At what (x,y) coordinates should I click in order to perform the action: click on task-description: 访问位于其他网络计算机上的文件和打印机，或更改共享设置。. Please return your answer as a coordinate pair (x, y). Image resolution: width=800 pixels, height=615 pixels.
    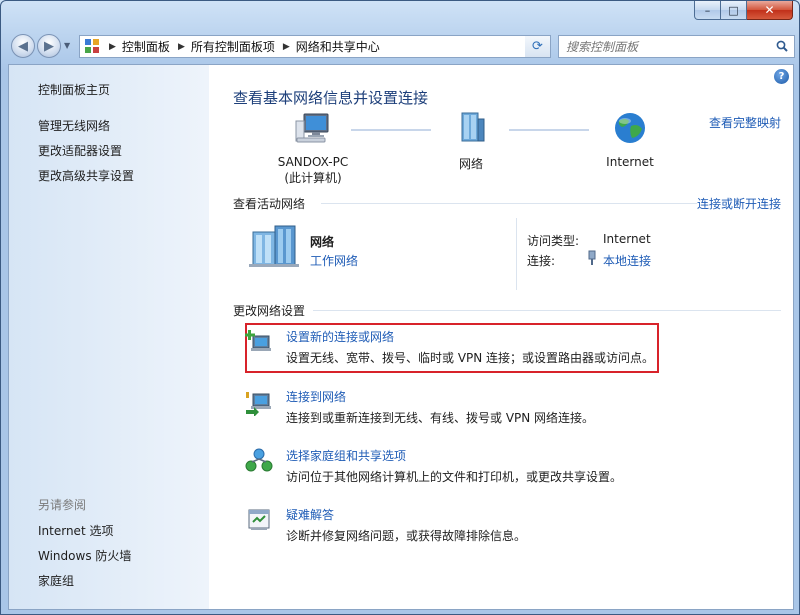
    Looking at the image, I should click on (454, 477).